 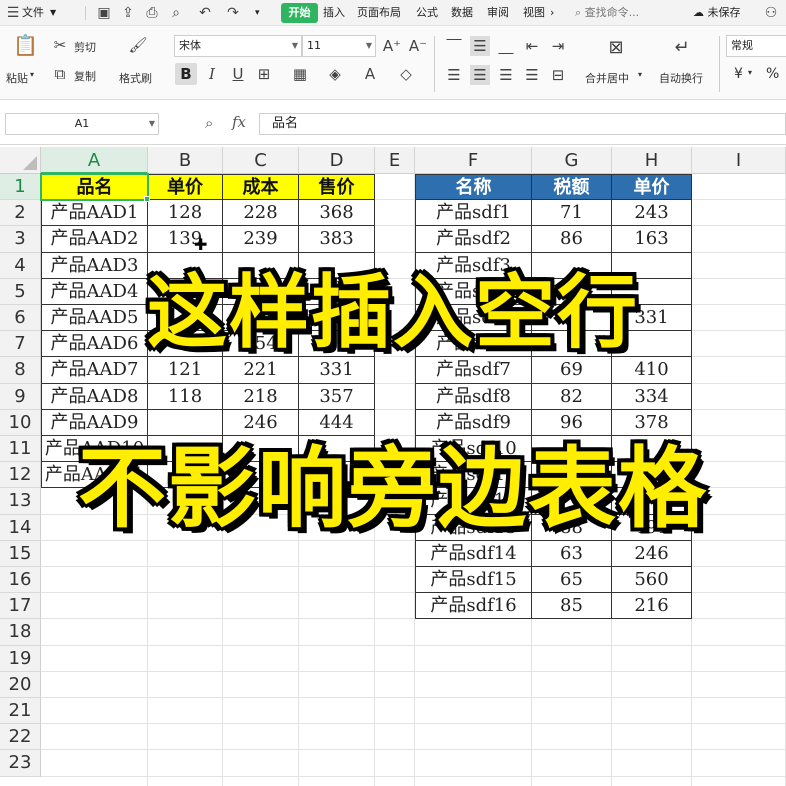 I want to click on align-bottom-icon: ⎽, so click(x=506, y=46).